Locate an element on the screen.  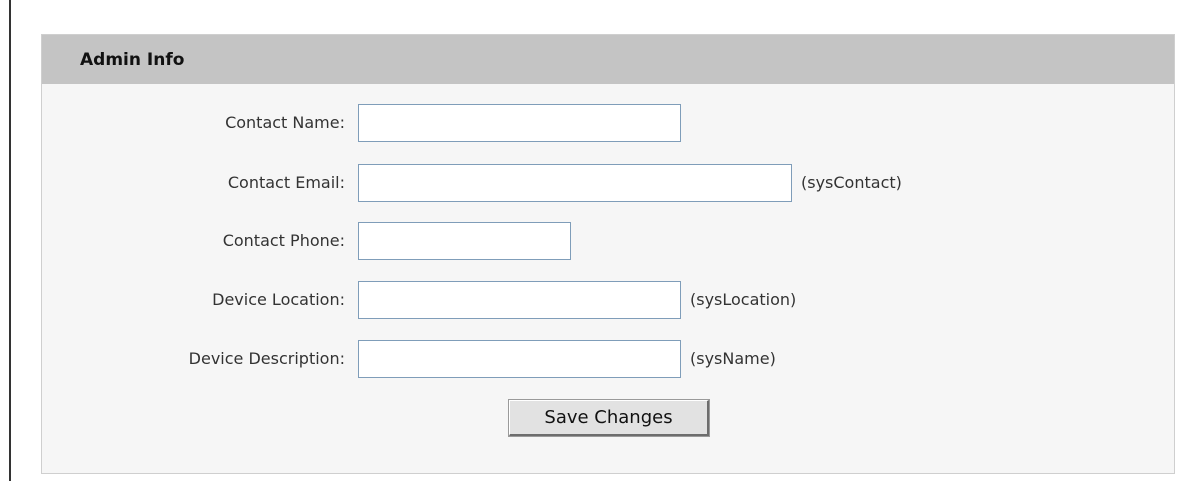
contact-email-input is located at coordinates (575, 183).